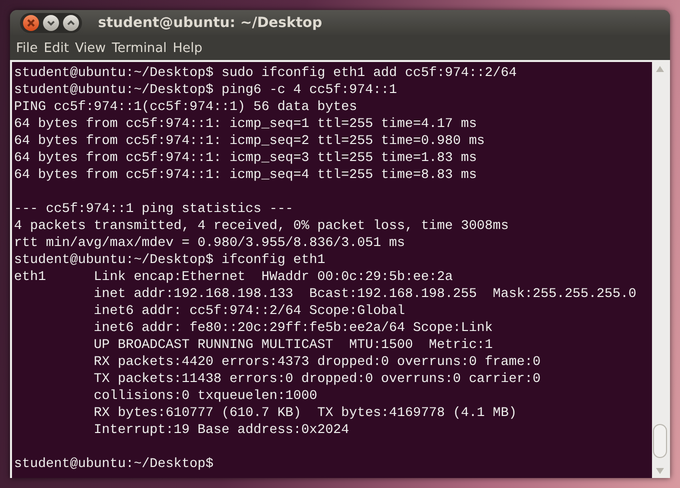 The width and height of the screenshot is (680, 488). I want to click on terminal-line: inet6 addr: cc5f:974::2/64 Scope:Global, so click(249, 310).